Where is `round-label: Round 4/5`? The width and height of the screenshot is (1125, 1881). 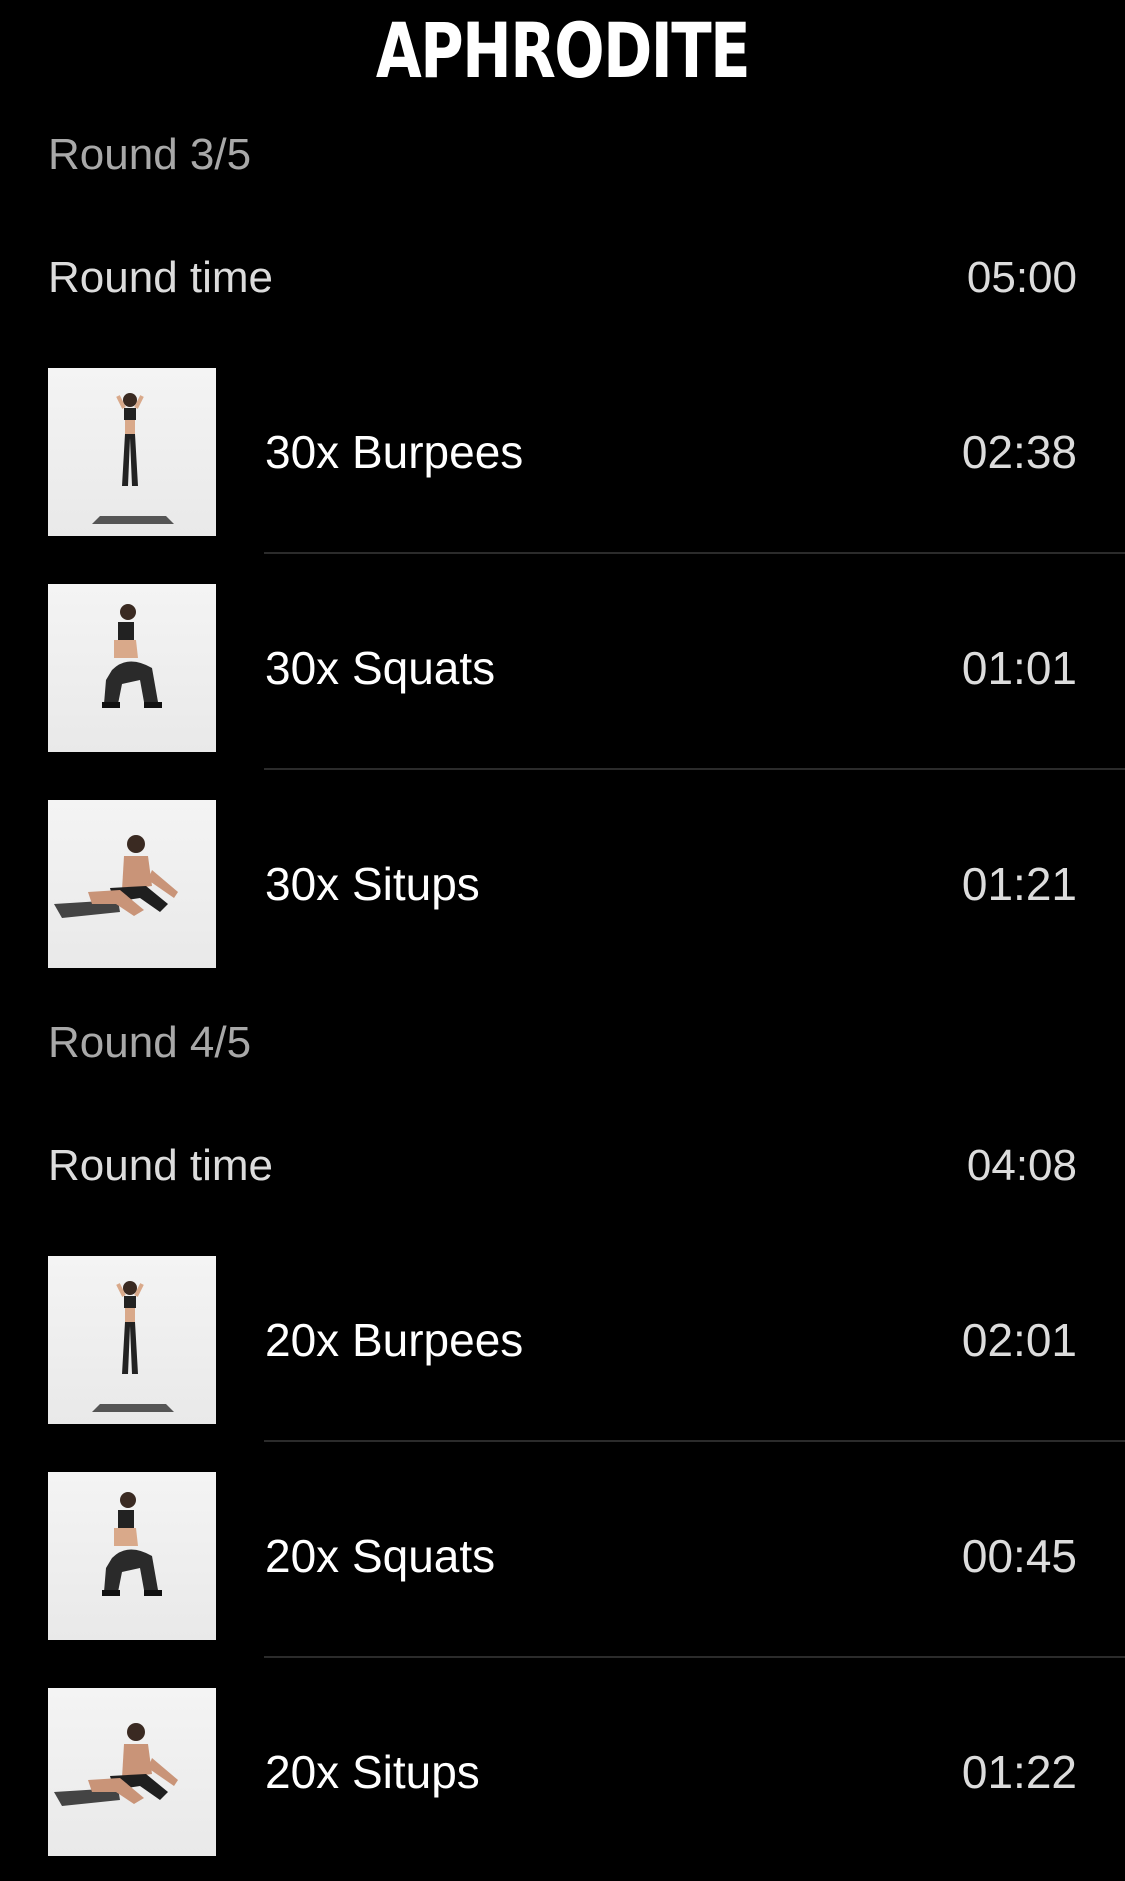 round-label: Round 4/5 is located at coordinates (150, 1042).